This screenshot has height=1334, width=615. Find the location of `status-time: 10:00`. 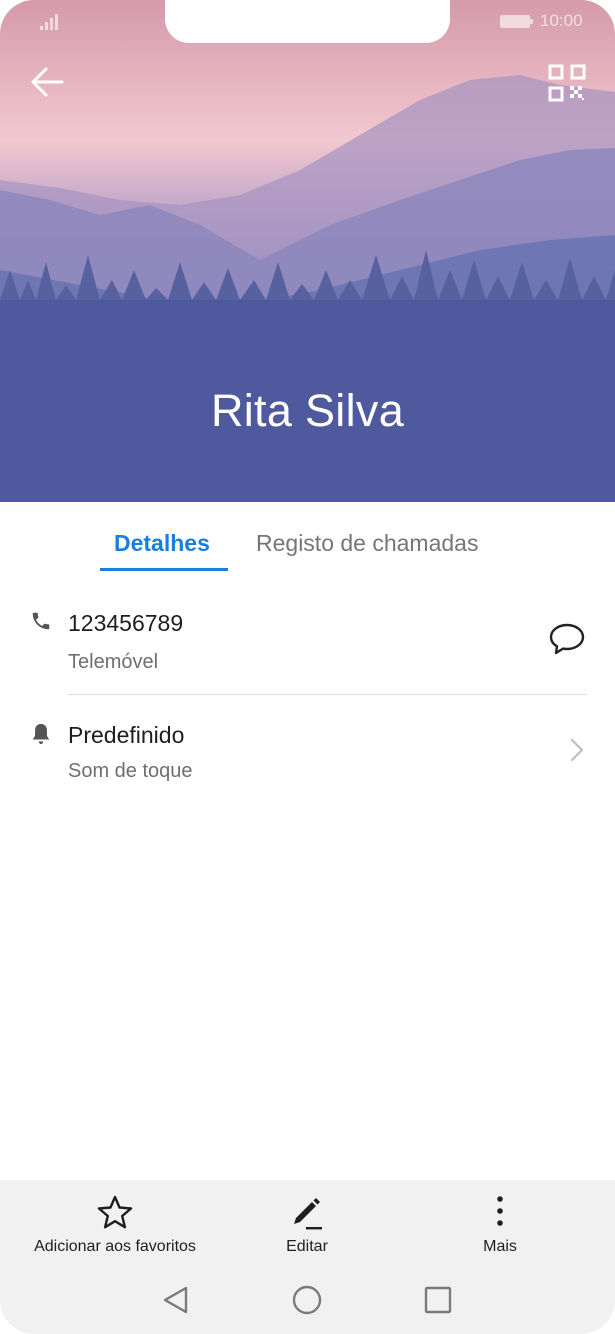

status-time: 10:00 is located at coordinates (561, 20).